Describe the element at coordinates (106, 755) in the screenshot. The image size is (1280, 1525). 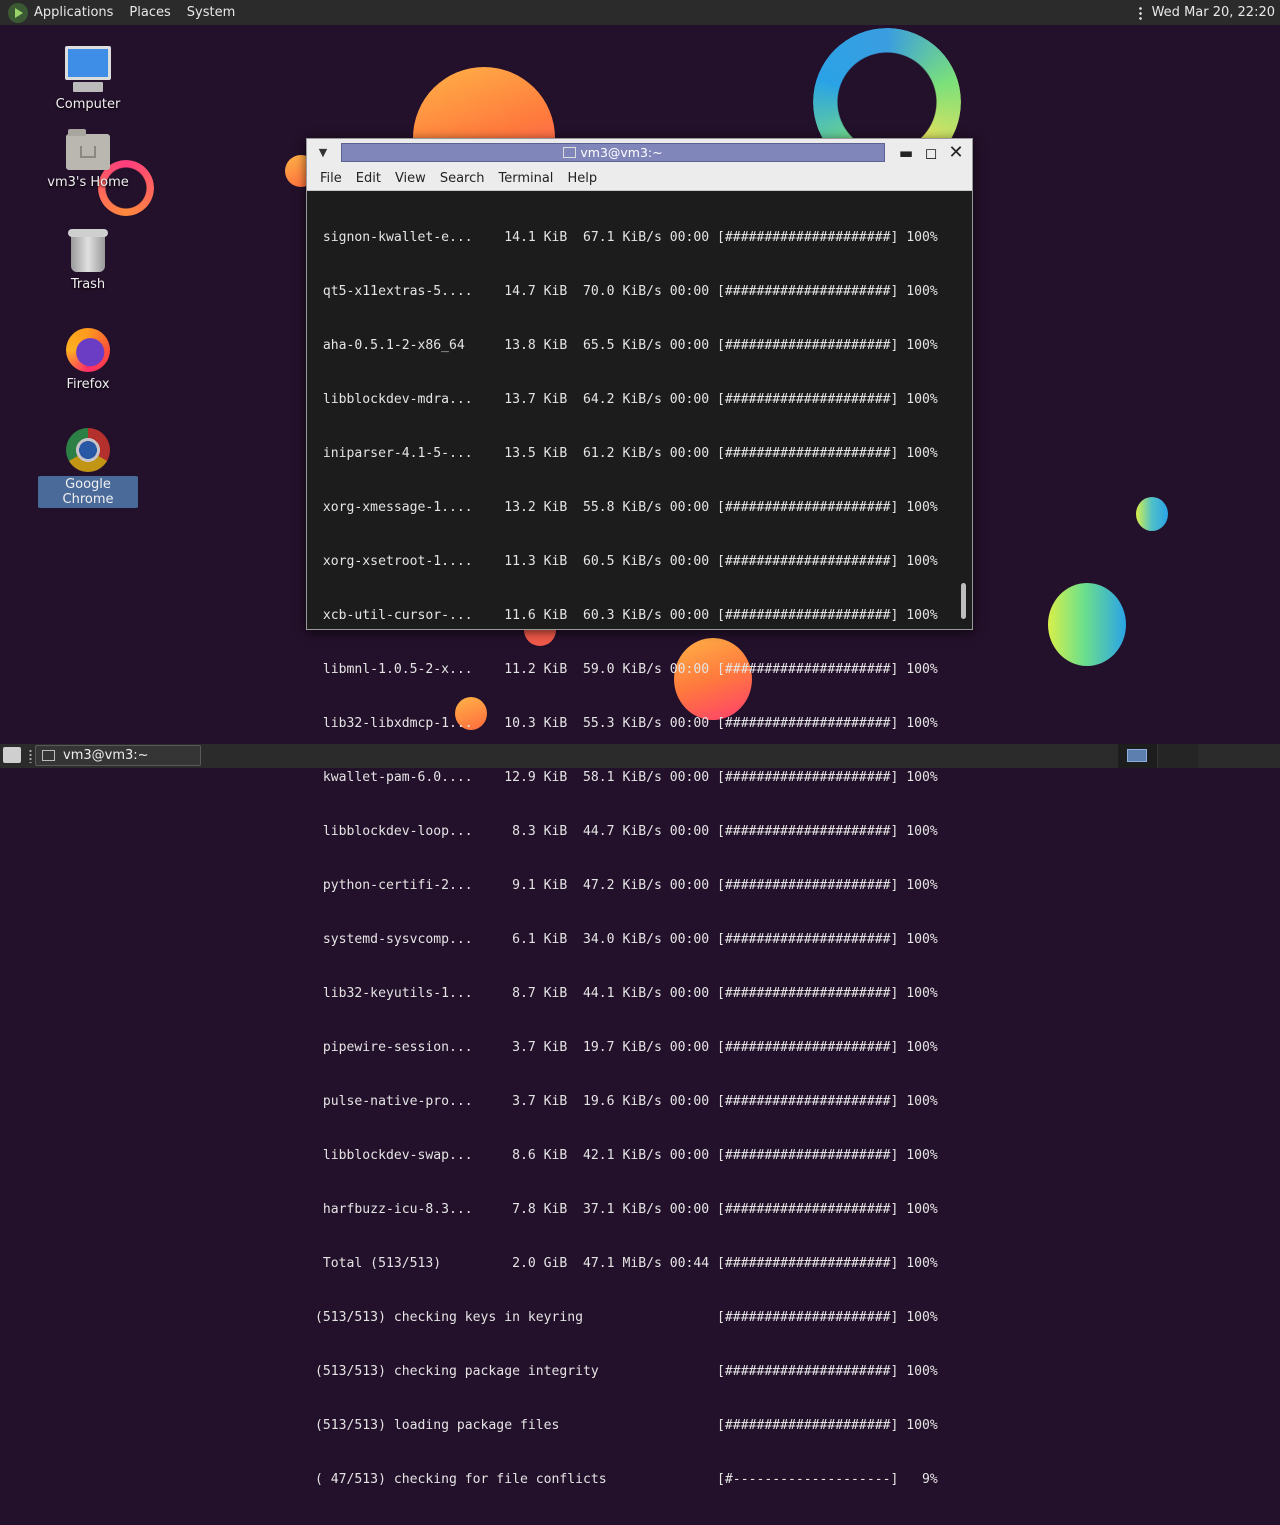
I see `taskbar-button-label: vm3@vm3:~` at that location.